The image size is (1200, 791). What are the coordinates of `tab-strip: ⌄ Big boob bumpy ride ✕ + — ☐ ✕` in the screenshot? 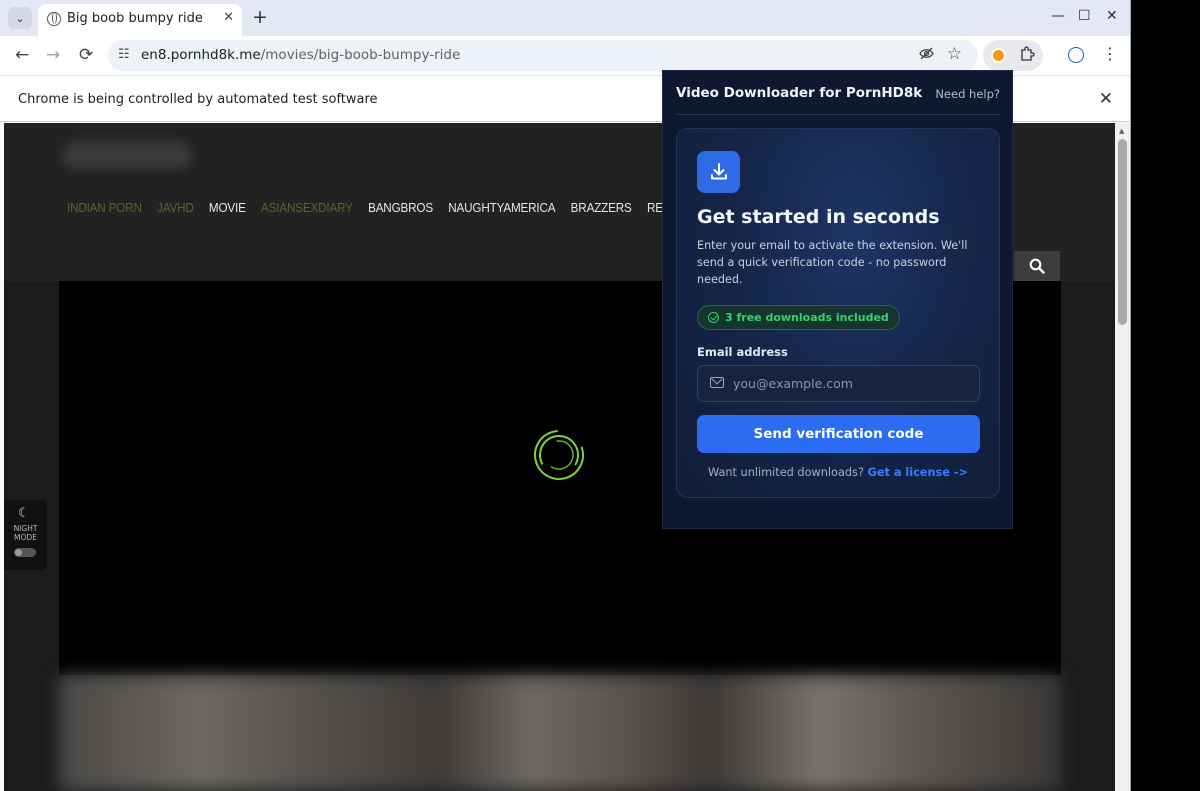 It's located at (565, 18).